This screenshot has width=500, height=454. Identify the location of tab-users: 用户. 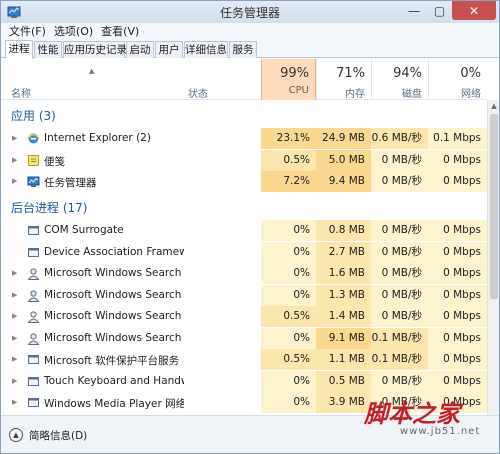
(169, 49).